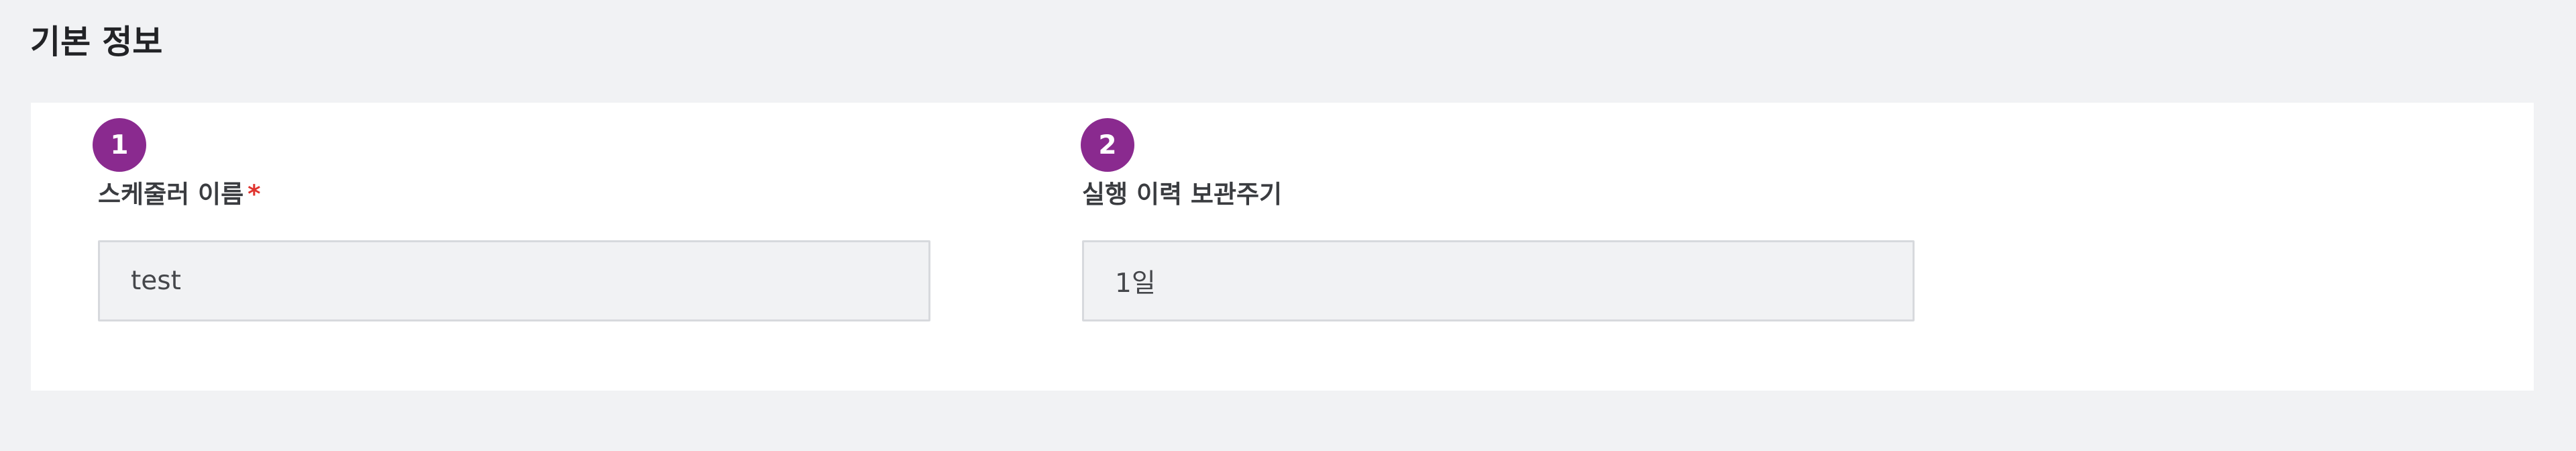 This screenshot has width=2576, height=451. What do you see at coordinates (119, 145) in the screenshot?
I see `step-badge-1: 1` at bounding box center [119, 145].